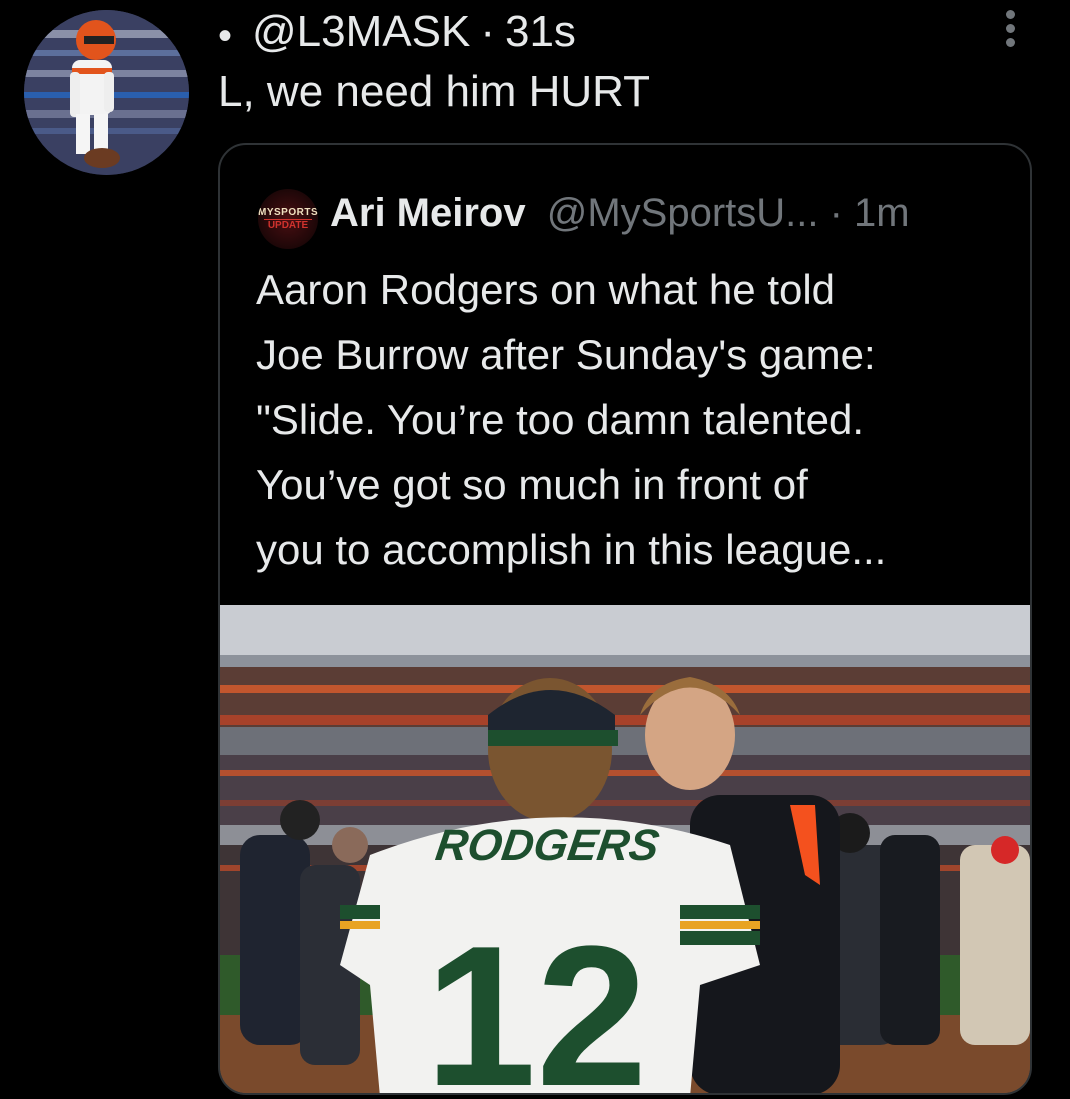 The image size is (1070, 1099). I want to click on quoted-display-name: Ari Meirov, so click(428, 213).